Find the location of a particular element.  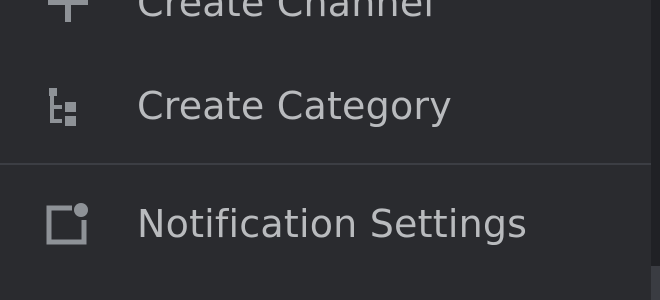

menu-item-create-channel: Create Channel is located at coordinates (325, 14).